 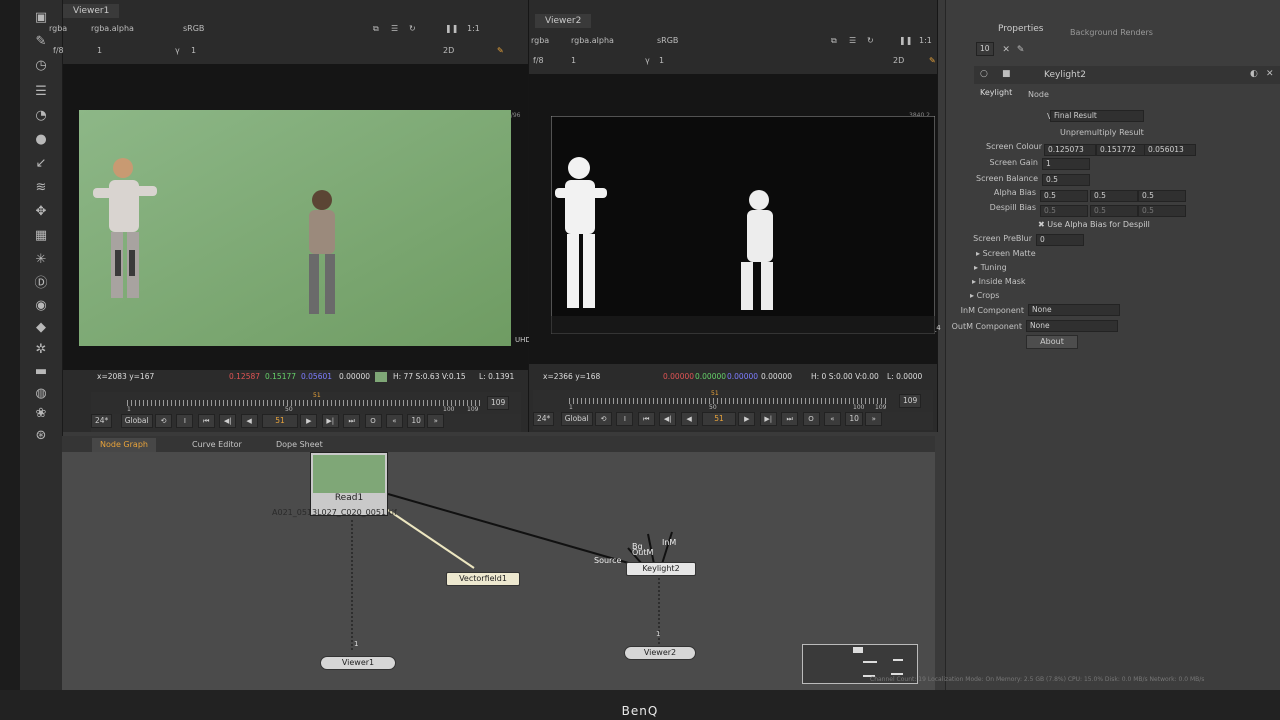 I want to click on refresh-icon: ↻, so click(x=870, y=40).